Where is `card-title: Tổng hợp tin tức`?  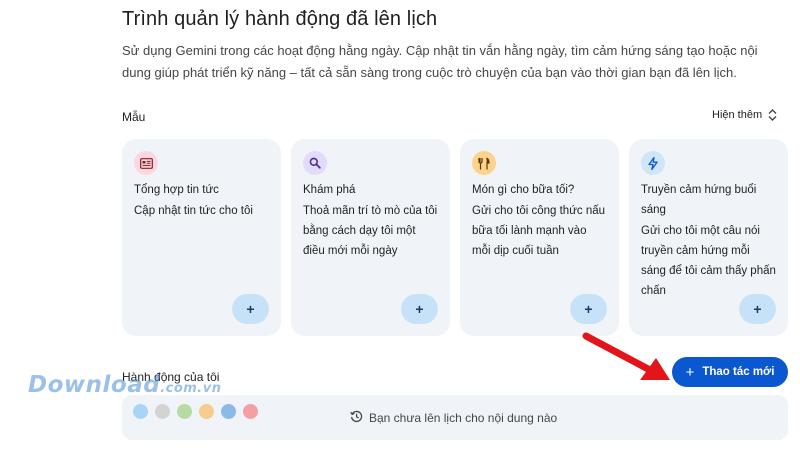 card-title: Tổng hợp tin tức is located at coordinates (176, 190).